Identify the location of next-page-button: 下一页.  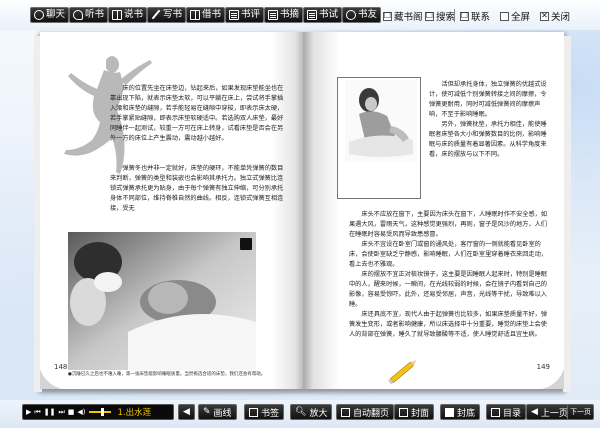
(580, 412).